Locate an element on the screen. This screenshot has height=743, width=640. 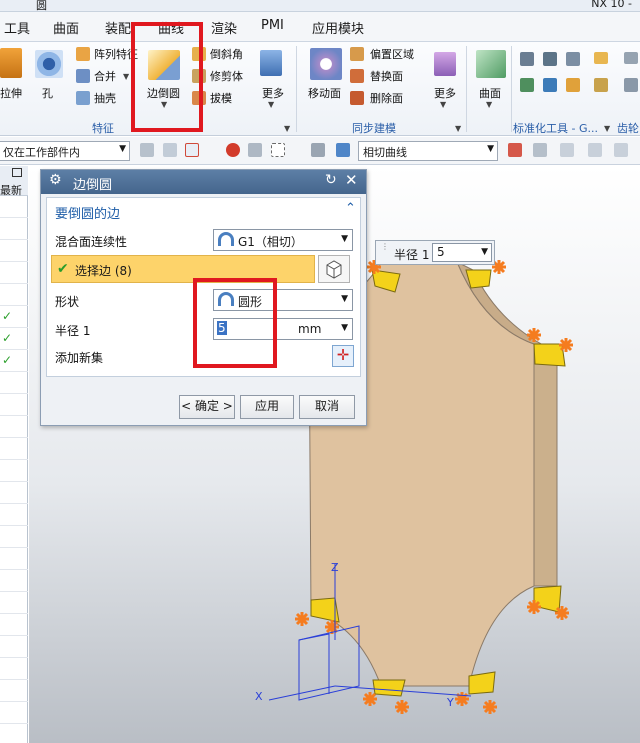
dialog-titlebar: ⚙ 边倒圆 ↻ ✕ is located at coordinates (203, 182).